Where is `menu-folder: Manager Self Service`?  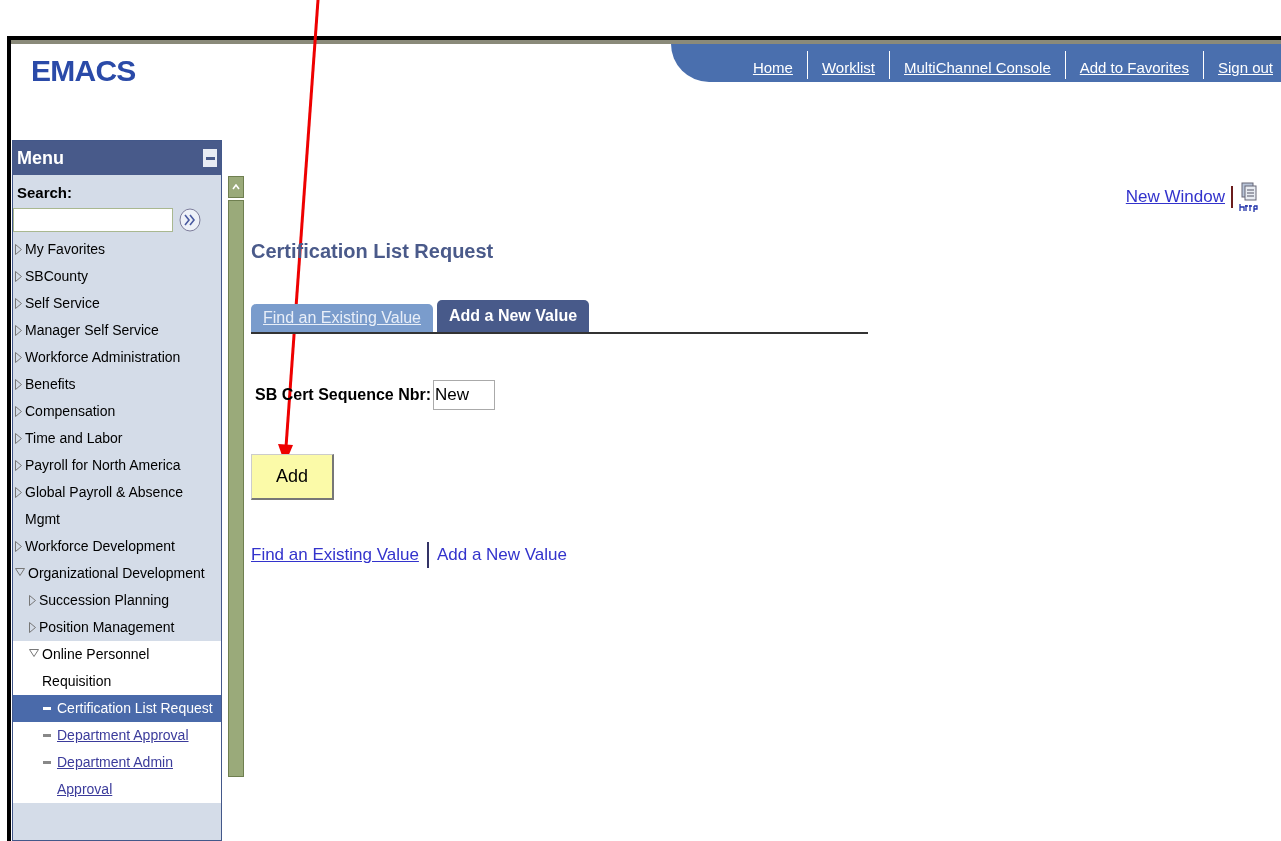 menu-folder: Manager Self Service is located at coordinates (92, 330).